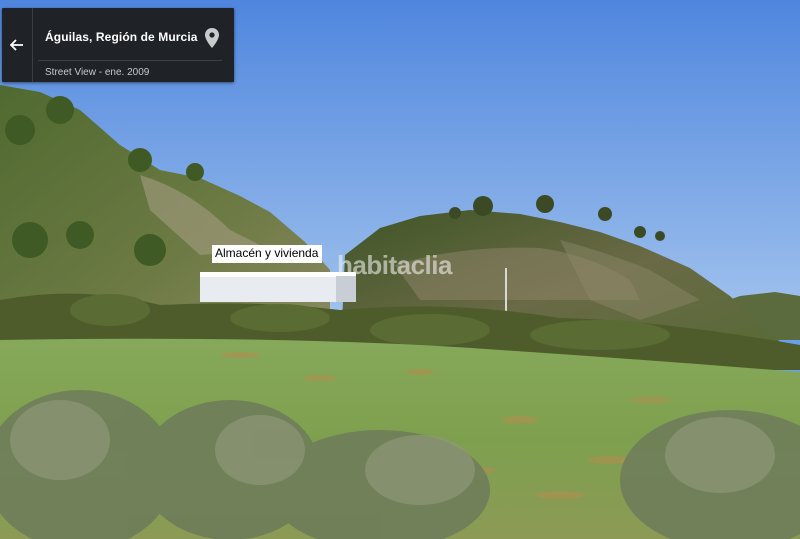  I want to click on arrow-left-icon, so click(16, 45).